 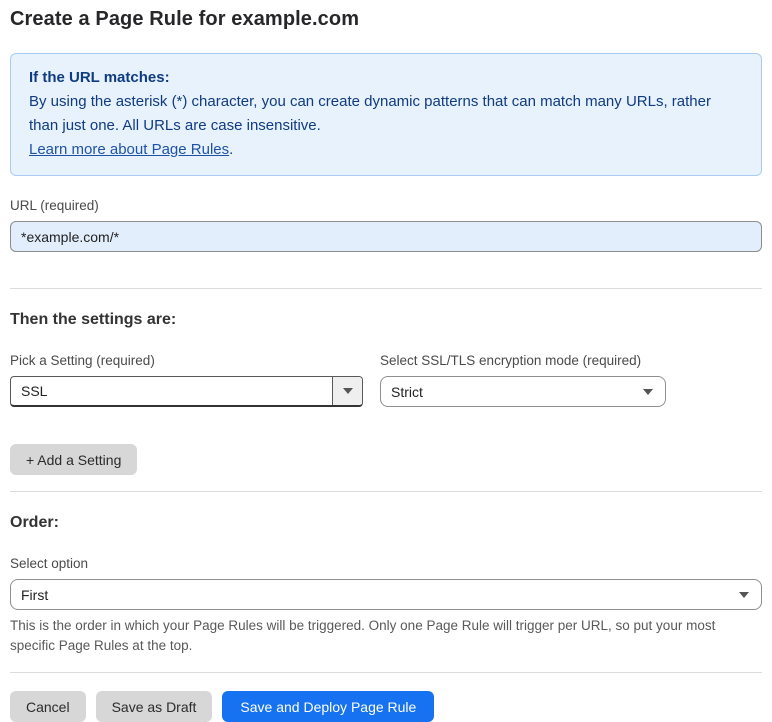 I want to click on setting-picker-arrow-section, so click(x=347, y=391).